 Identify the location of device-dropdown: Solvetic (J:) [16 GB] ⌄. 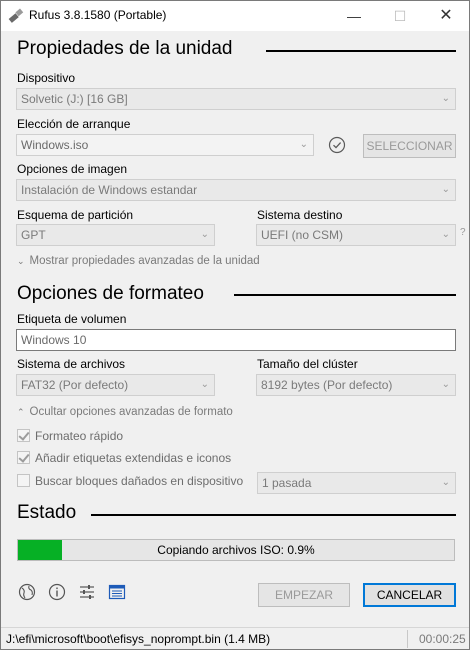
(236, 99).